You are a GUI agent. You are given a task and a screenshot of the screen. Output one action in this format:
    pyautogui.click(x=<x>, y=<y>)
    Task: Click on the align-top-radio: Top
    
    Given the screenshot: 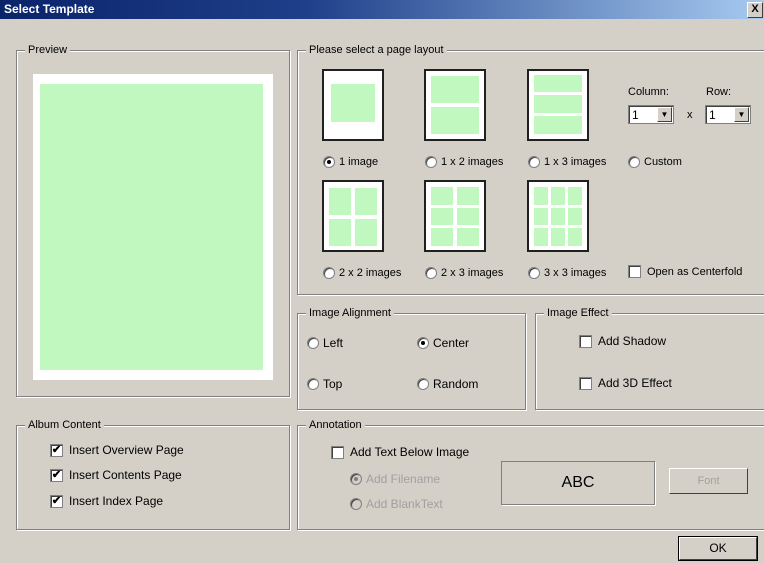 What is the action you would take?
    pyautogui.click(x=324, y=384)
    